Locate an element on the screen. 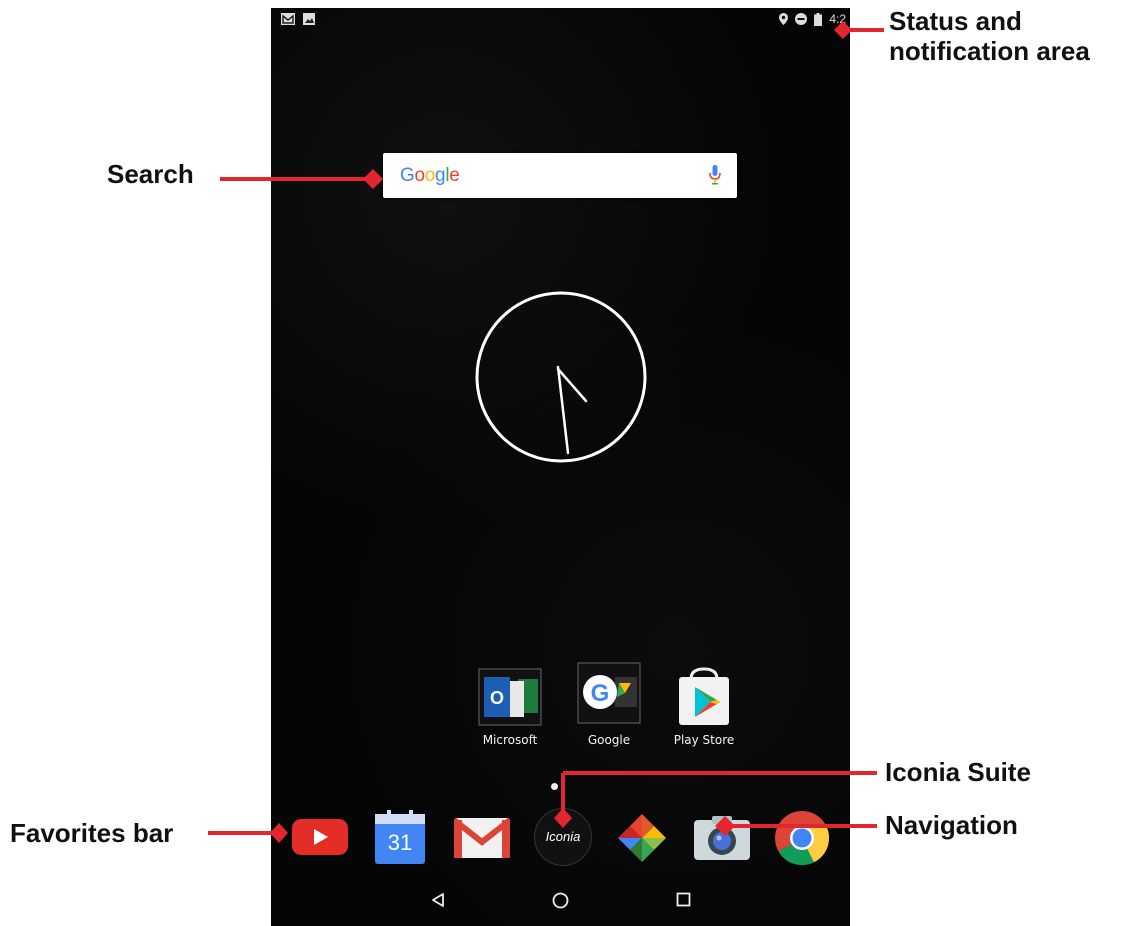 This screenshot has height=926, width=1134. do-not-disturb-icon is located at coordinates (801, 19).